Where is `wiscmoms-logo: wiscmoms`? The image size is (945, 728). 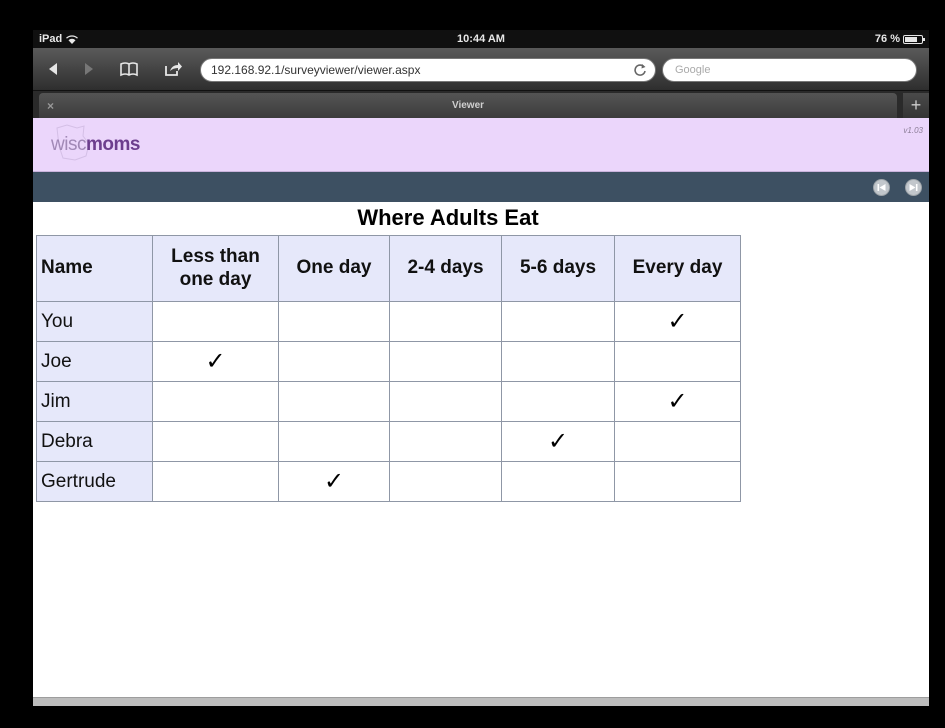 wiscmoms-logo: wiscmoms is located at coordinates (95, 145).